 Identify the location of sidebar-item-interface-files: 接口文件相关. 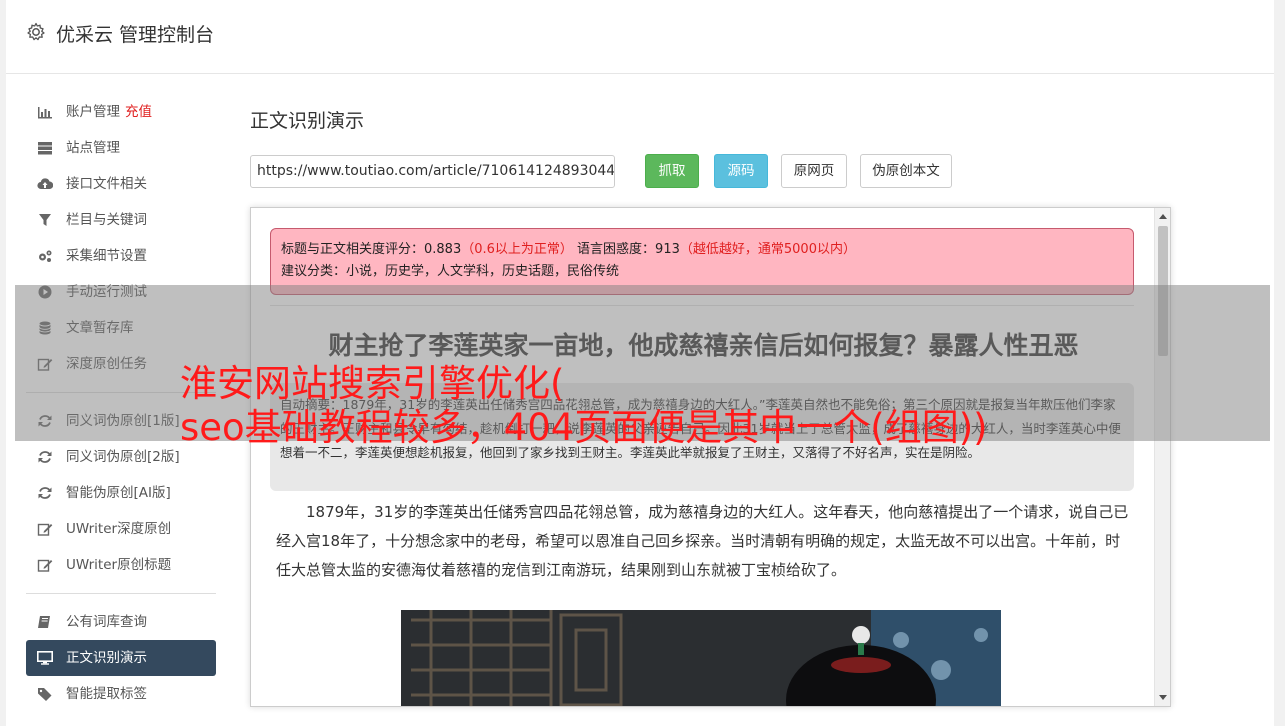
(121, 184).